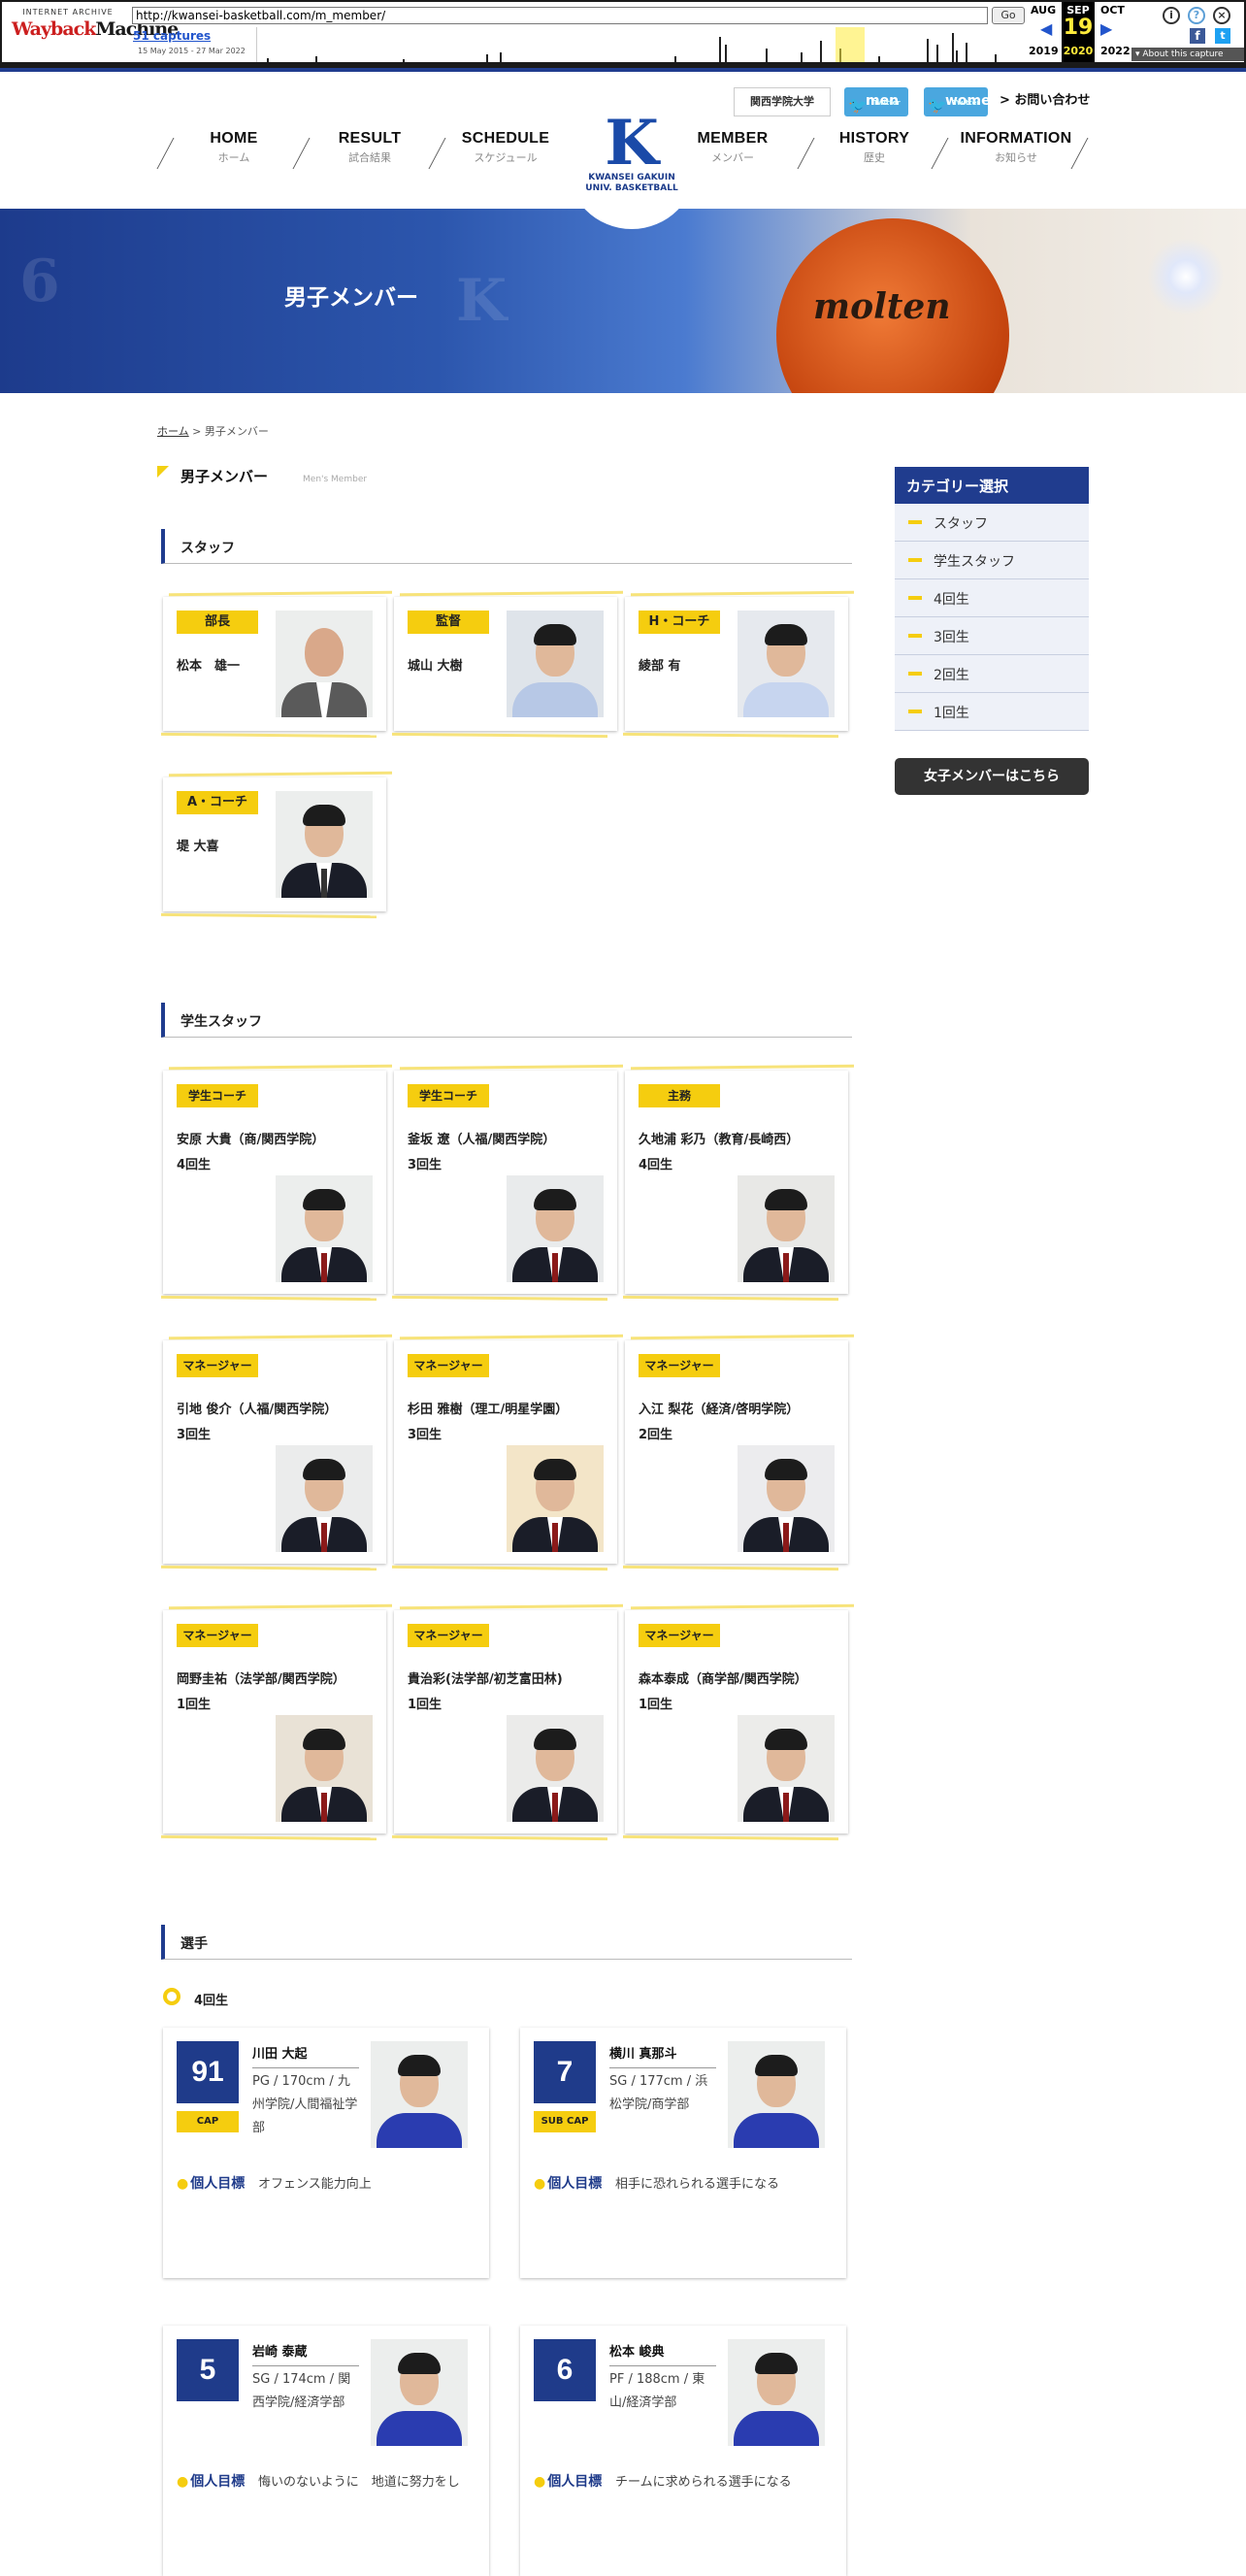  I want to click on wayback-calendar: AUG ◀ 2019 SEP 19 2020 OCT ▶ 2022, so click(1080, 32).